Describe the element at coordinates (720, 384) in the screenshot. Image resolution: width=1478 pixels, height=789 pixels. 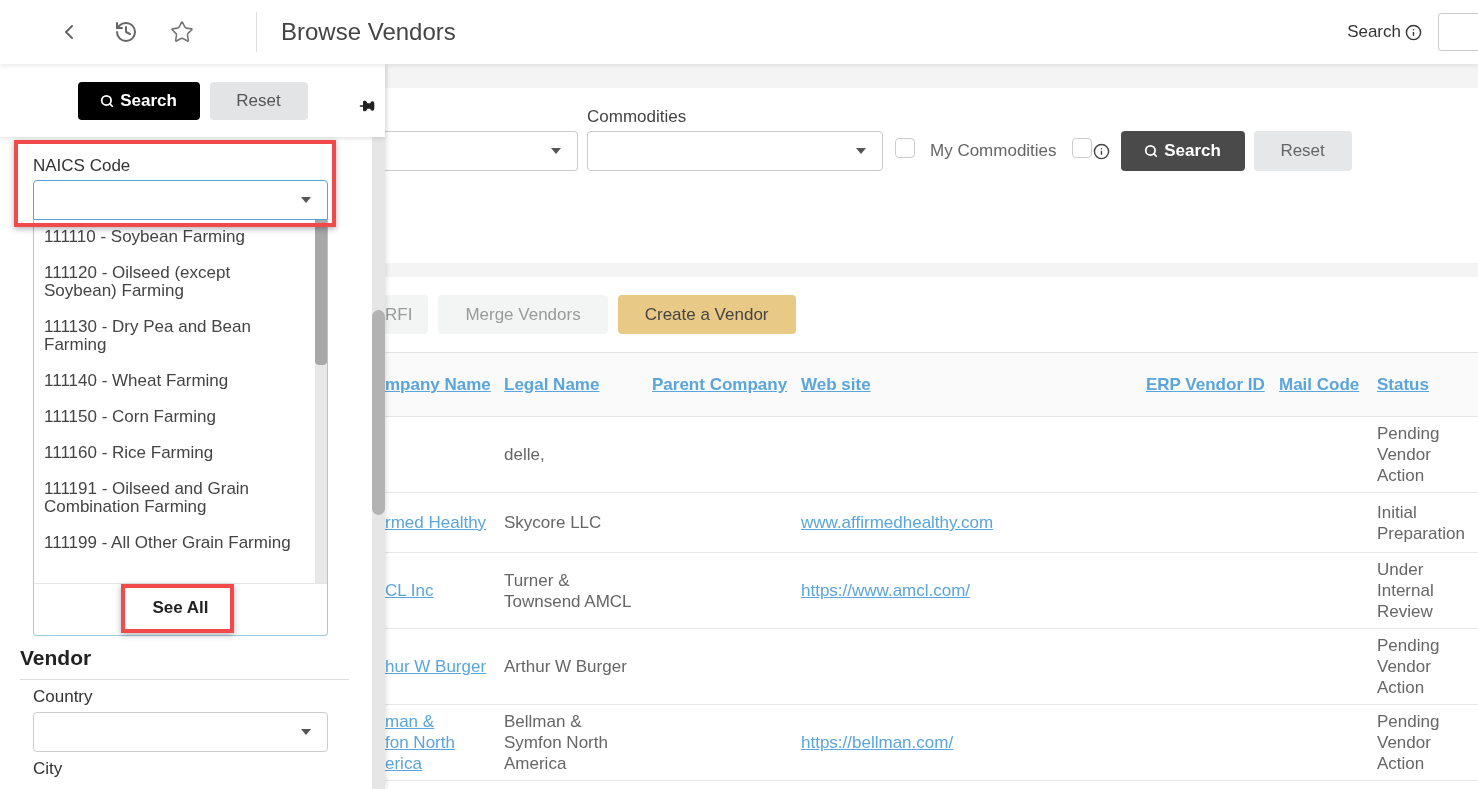
I see `column-header-link: Parent Company` at that location.